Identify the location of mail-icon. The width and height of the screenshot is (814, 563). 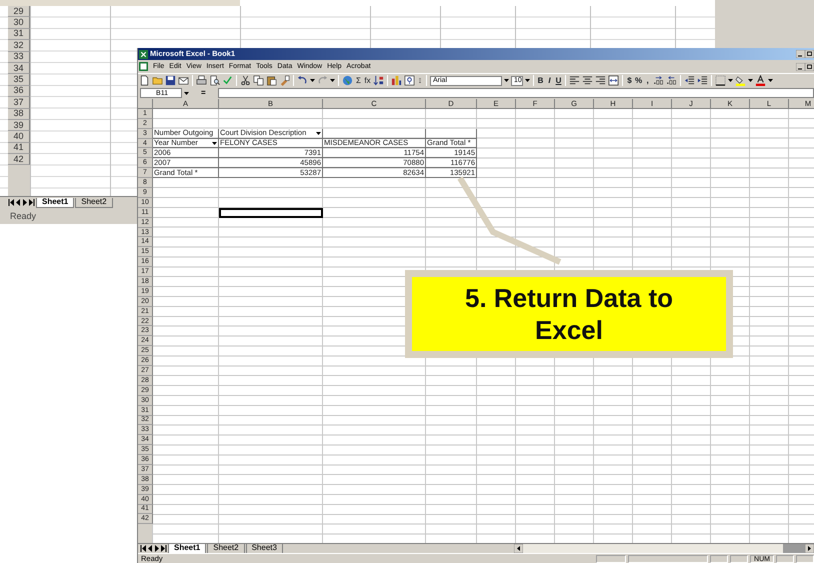
(183, 80).